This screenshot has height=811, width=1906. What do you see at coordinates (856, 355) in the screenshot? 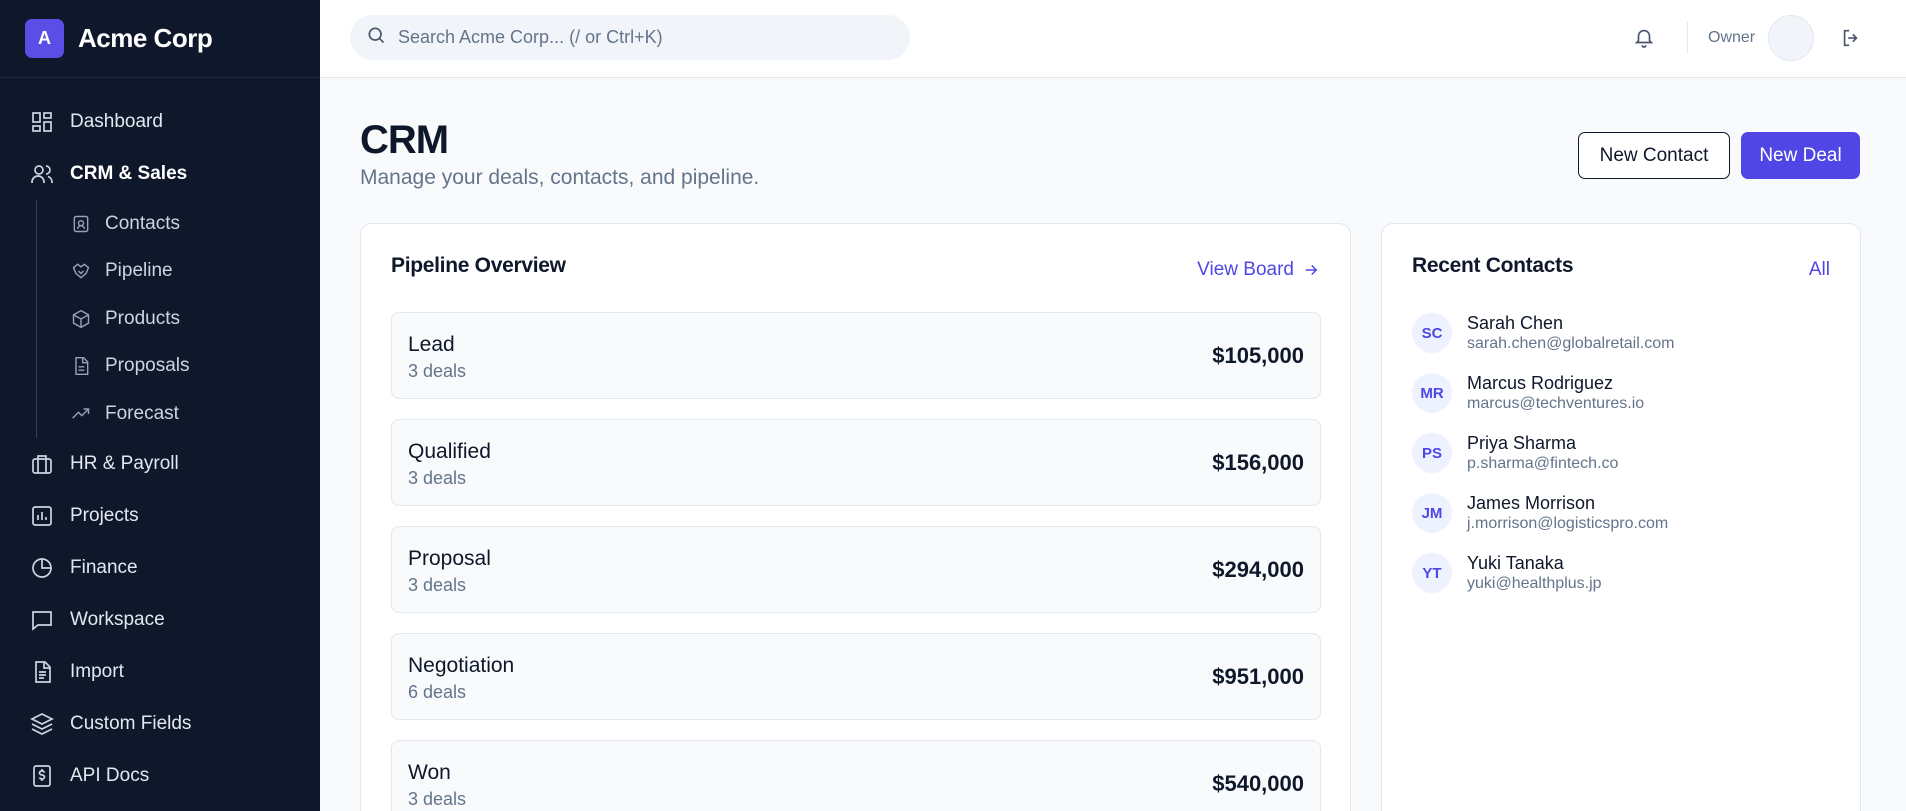
I see `pipeline-stage-lead: Lead 3 deals $105,000` at bounding box center [856, 355].